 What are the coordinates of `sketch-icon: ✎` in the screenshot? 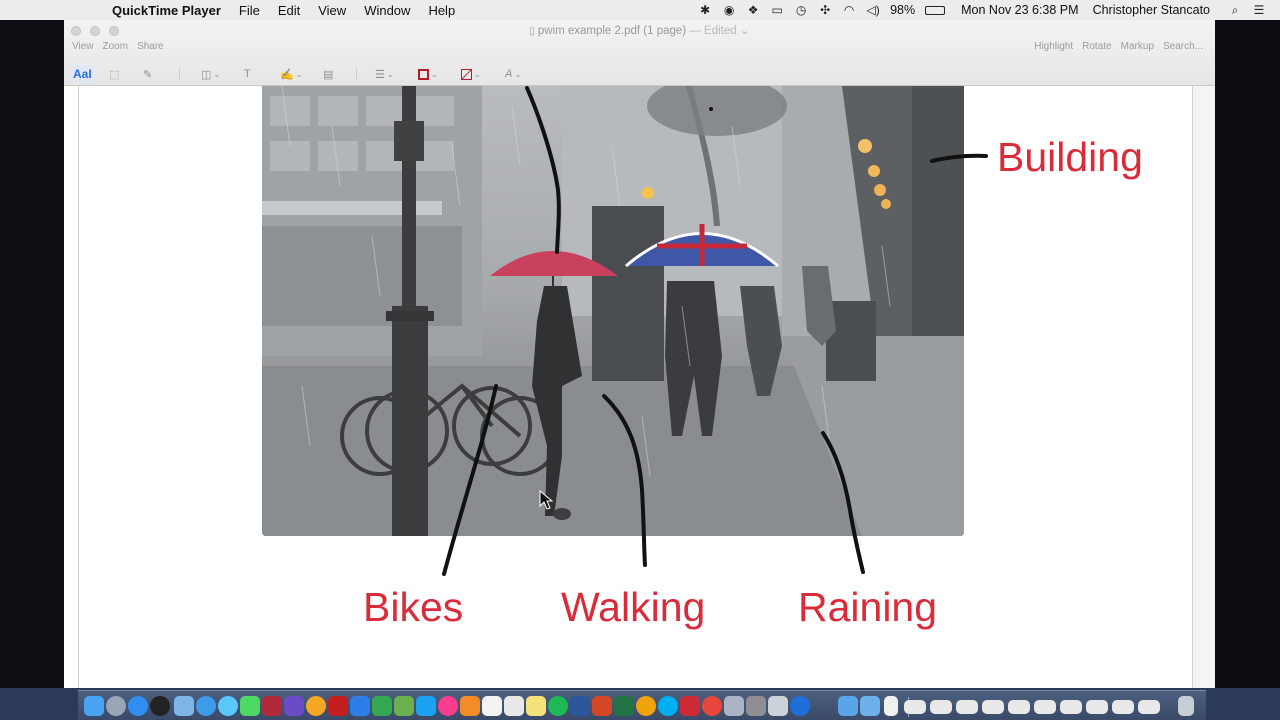 It's located at (147, 74).